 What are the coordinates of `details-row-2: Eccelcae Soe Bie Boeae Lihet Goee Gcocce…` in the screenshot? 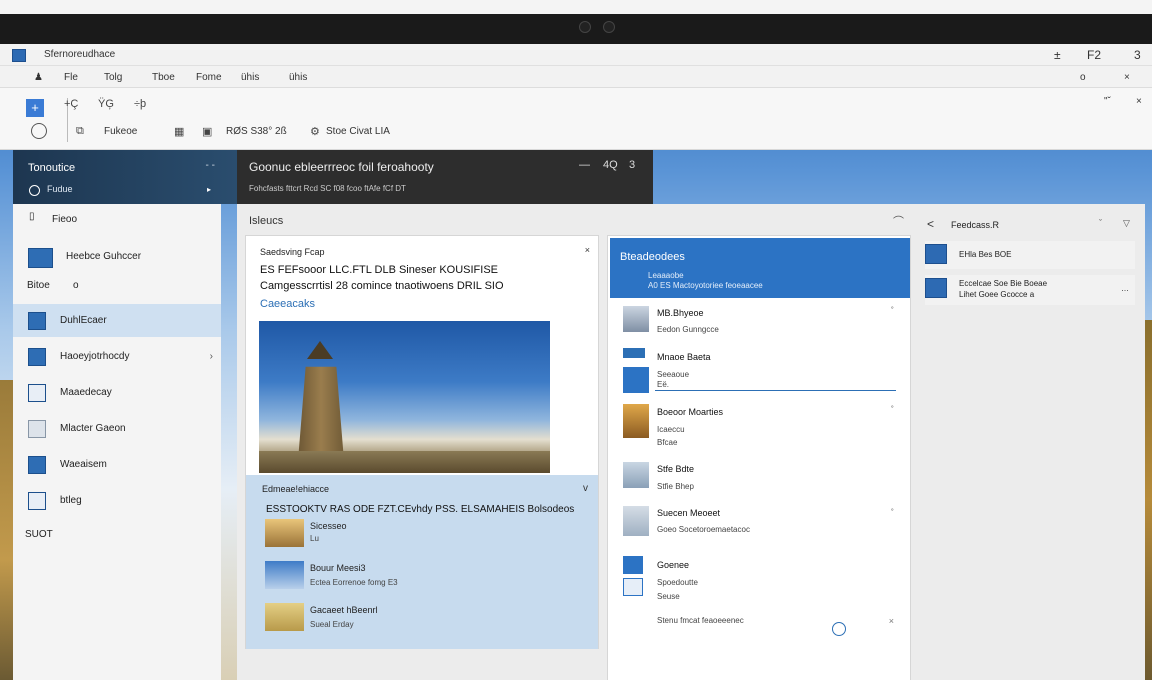 It's located at (1030, 290).